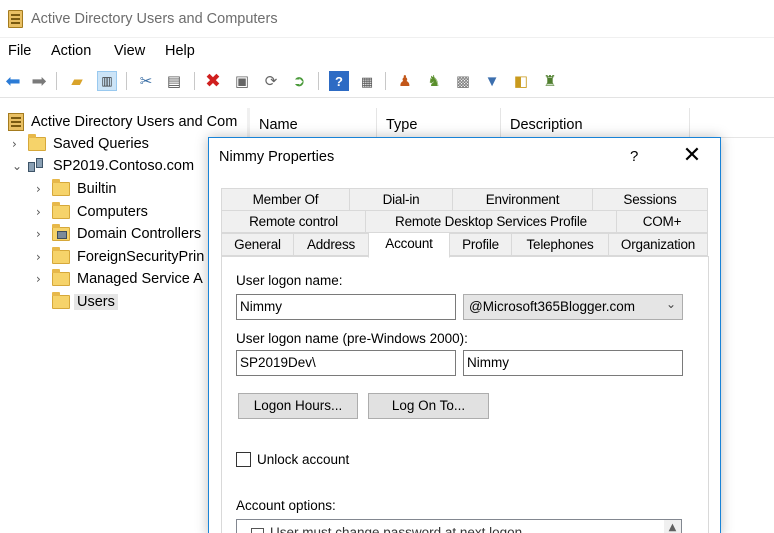  I want to click on tree-item-label: Managed Service A, so click(140, 279).